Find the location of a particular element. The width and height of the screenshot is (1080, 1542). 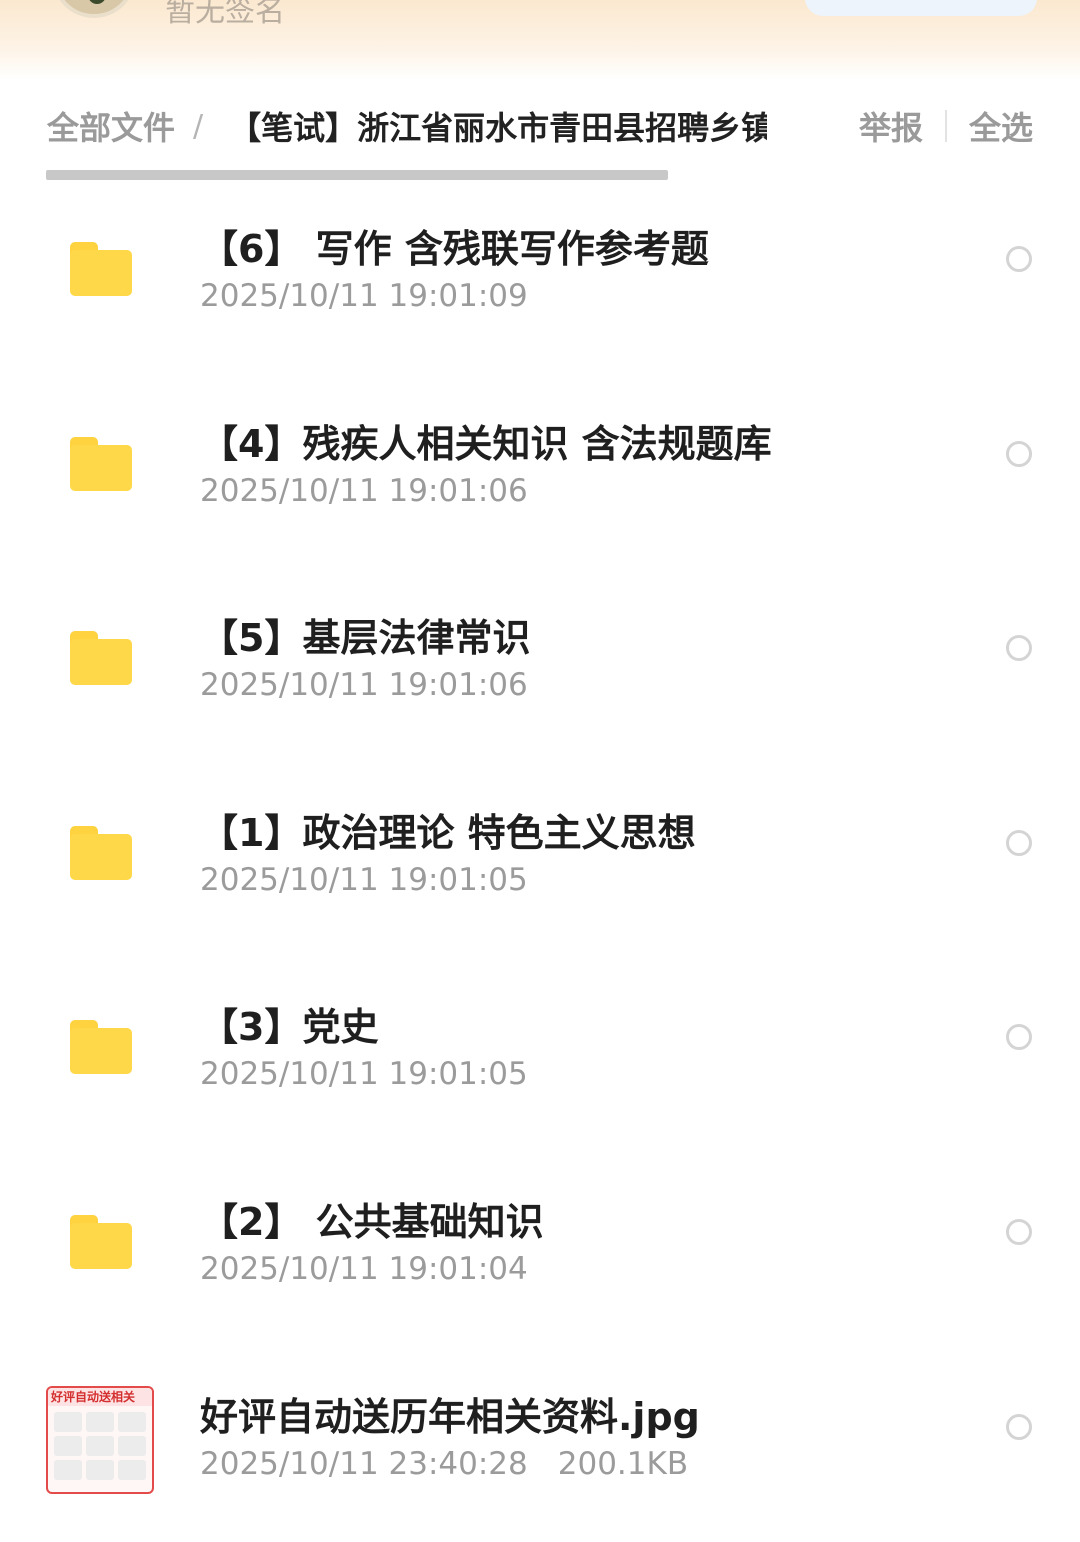

file-date: 2025/10/11 23:40:28 is located at coordinates (364, 1463).